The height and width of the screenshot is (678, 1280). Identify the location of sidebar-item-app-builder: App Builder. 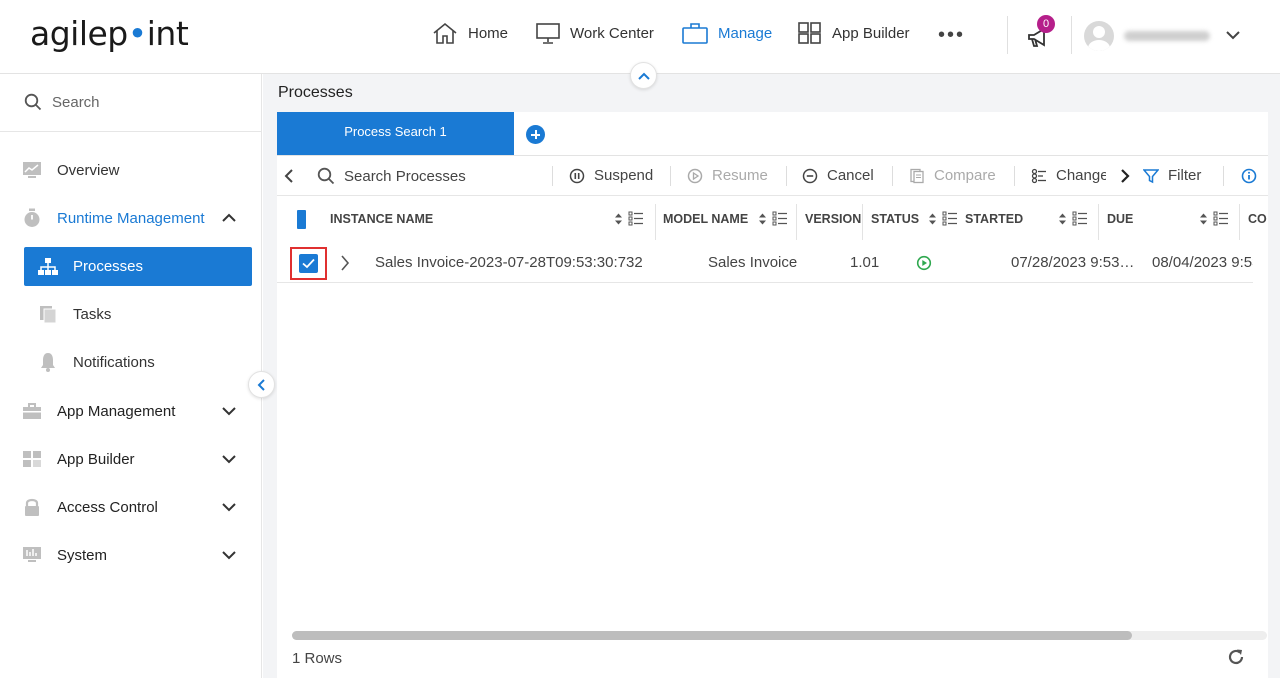
(78, 459).